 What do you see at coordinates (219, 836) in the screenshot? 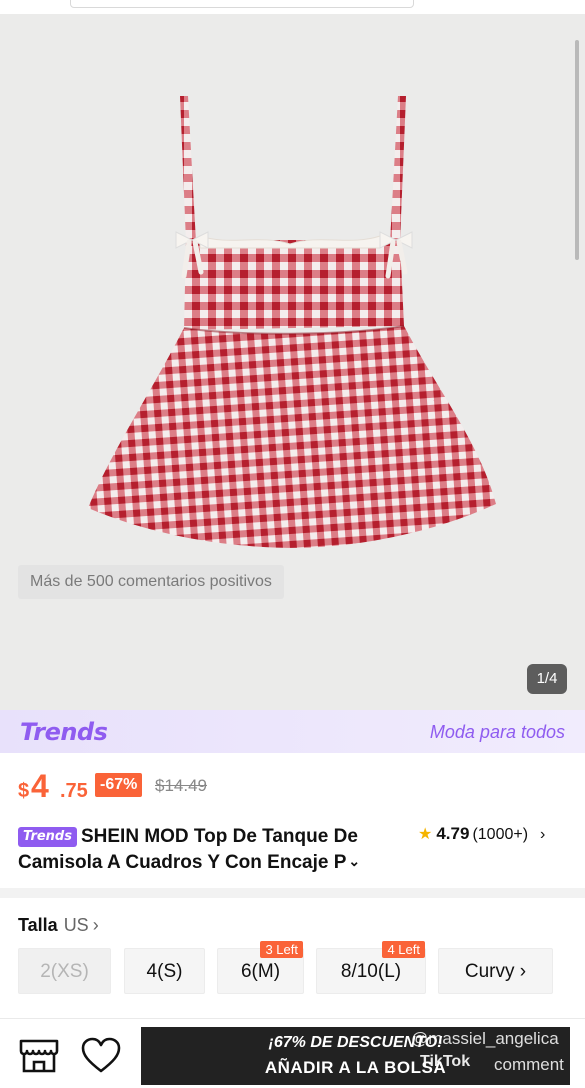
I see `title-text-1: SHEIN MOD Top De Tanque De` at bounding box center [219, 836].